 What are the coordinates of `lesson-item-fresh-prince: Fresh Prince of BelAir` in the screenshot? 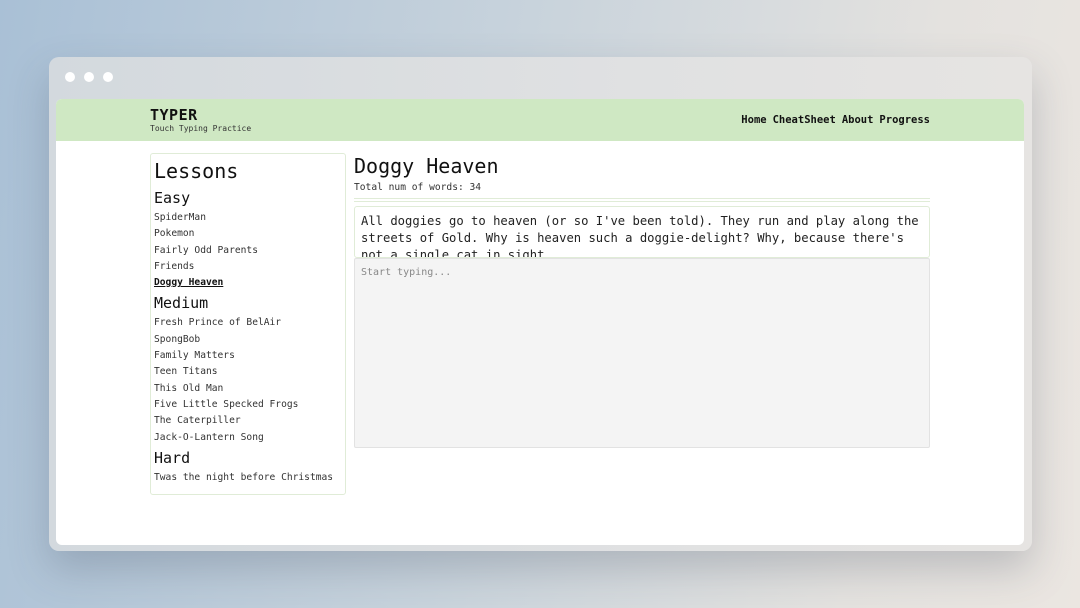 It's located at (248, 323).